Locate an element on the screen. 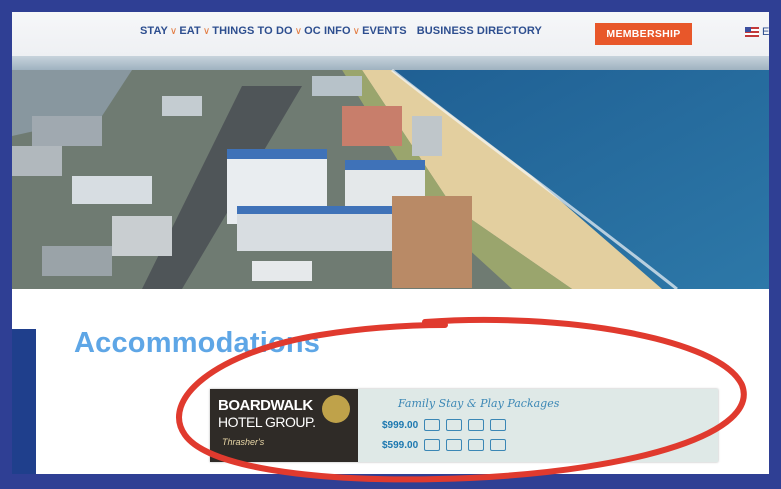  page-title: Accommodations is located at coordinates (197, 343).